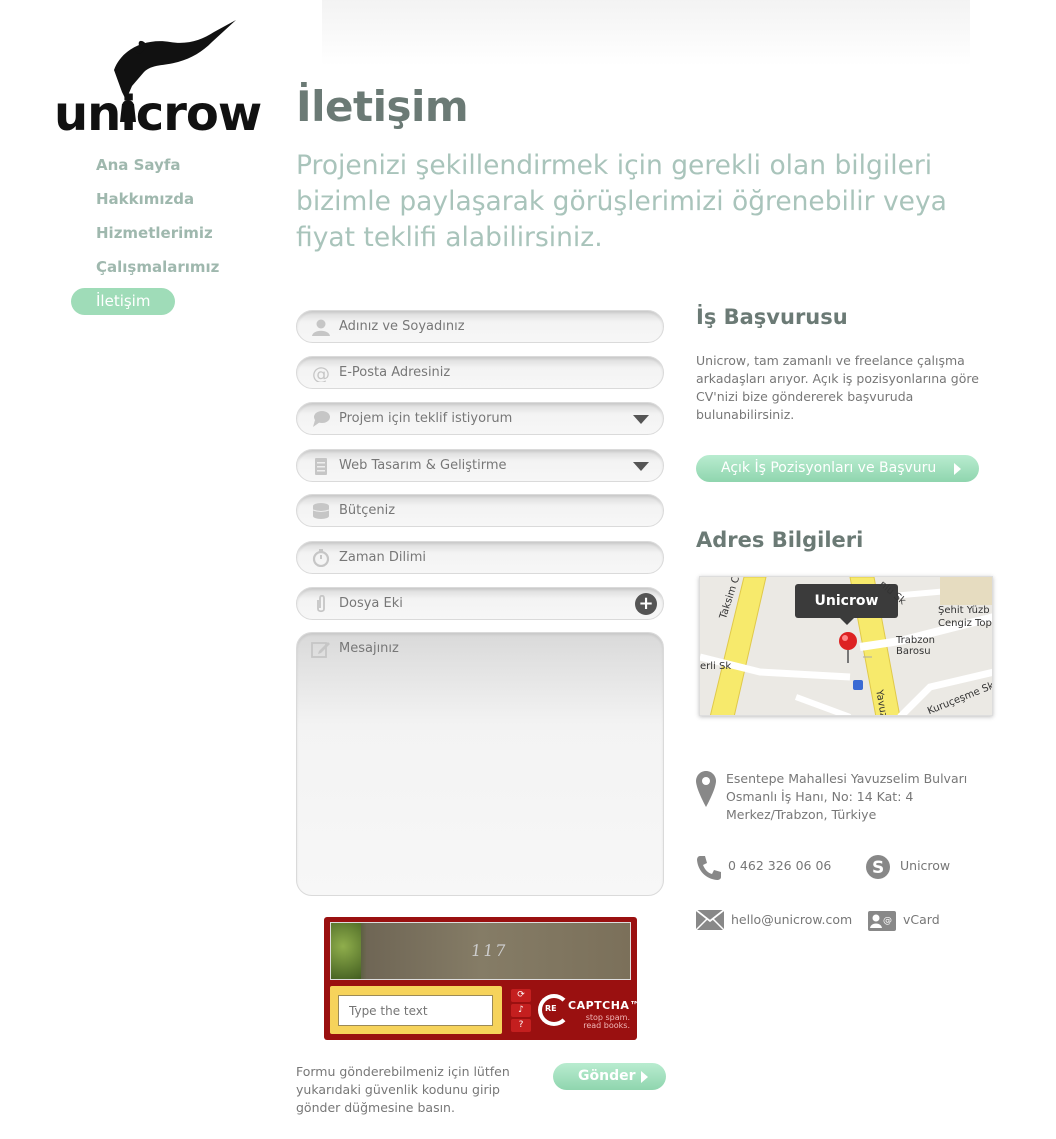  What do you see at coordinates (964, 610) in the screenshot?
I see `map-label: Şehit Yüzb` at bounding box center [964, 610].